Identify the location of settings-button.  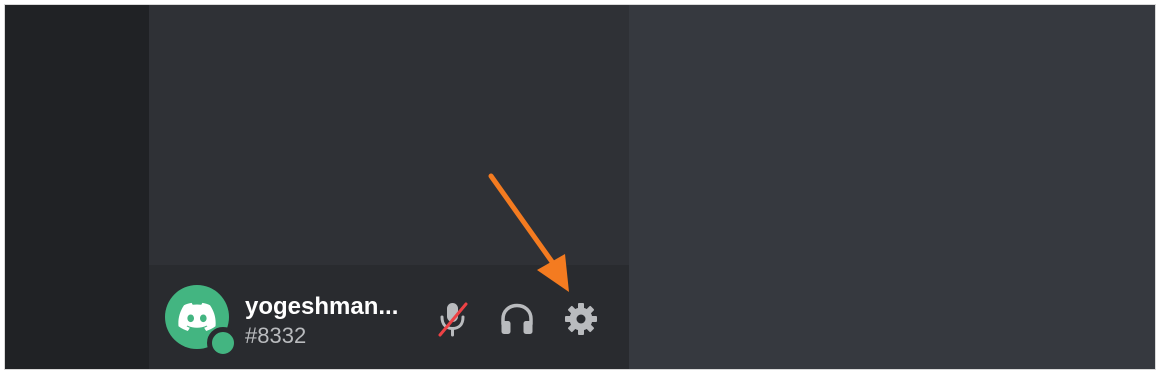
(581, 319).